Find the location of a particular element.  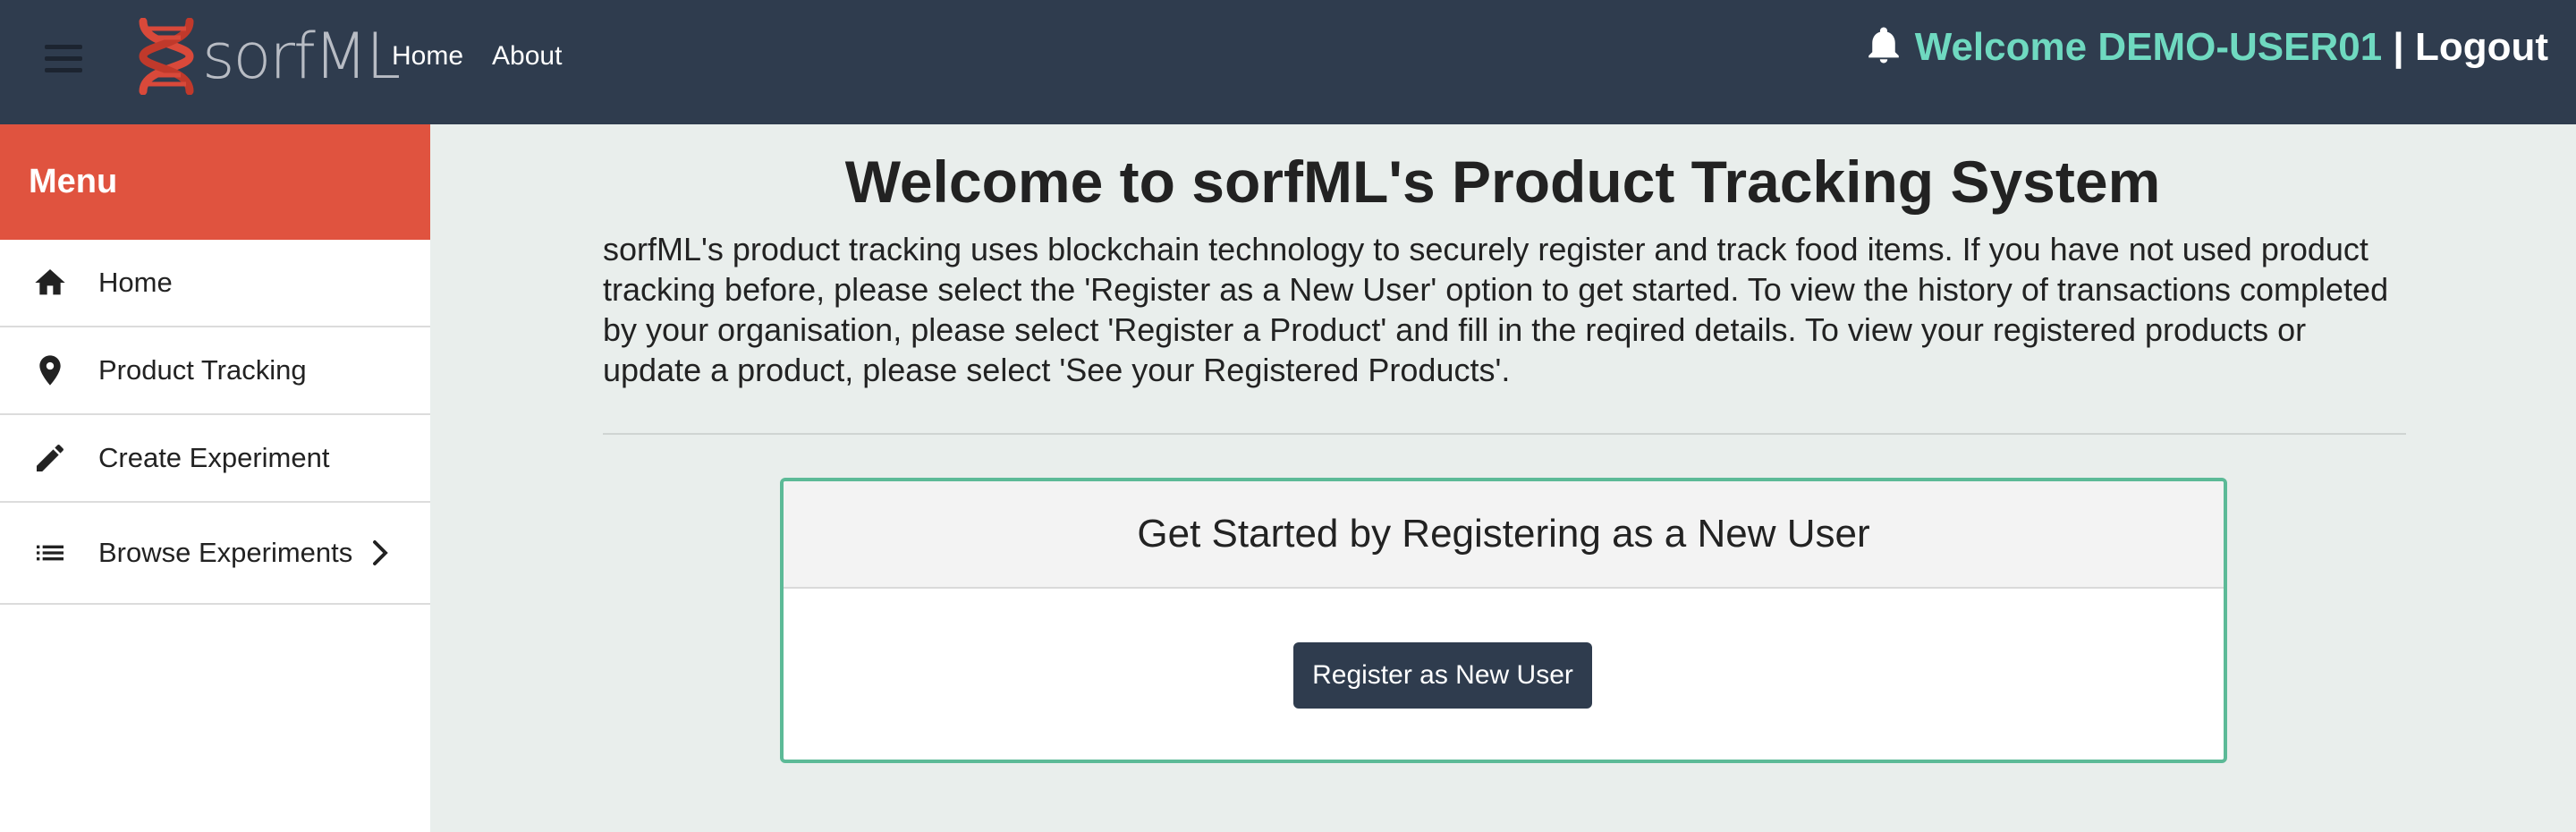

sidebar-item-product-tracking: Product Tracking is located at coordinates (215, 371).